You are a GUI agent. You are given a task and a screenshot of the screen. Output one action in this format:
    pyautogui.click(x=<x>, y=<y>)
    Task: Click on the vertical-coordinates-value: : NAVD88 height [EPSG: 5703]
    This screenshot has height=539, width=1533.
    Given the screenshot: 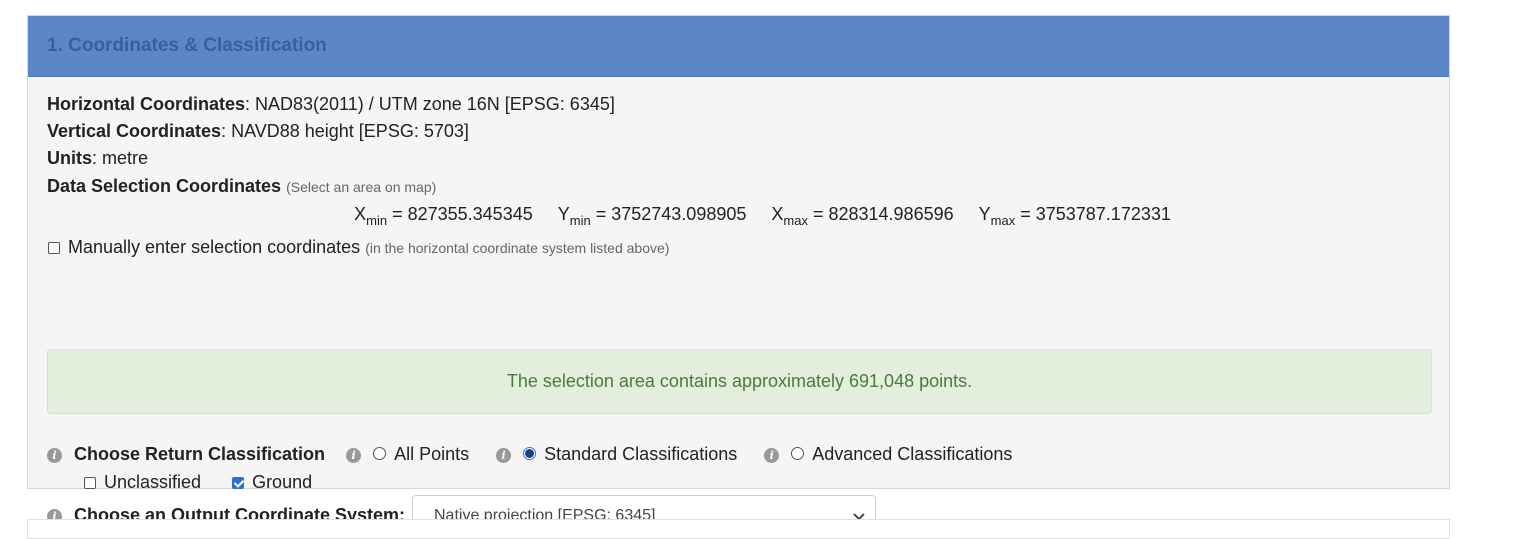 What is the action you would take?
    pyautogui.click(x=345, y=131)
    